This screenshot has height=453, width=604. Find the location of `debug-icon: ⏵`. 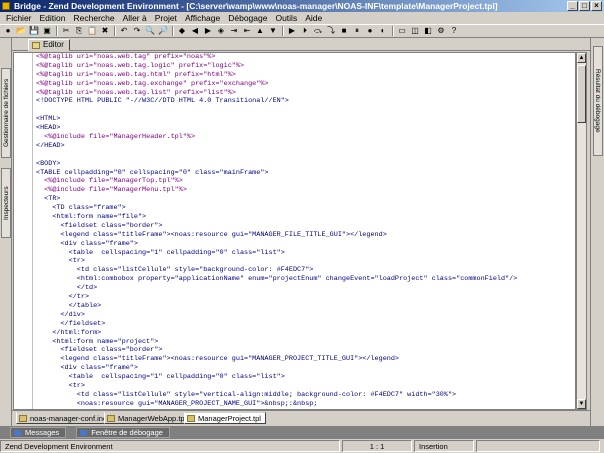

debug-icon: ⏵ is located at coordinates (305, 31).